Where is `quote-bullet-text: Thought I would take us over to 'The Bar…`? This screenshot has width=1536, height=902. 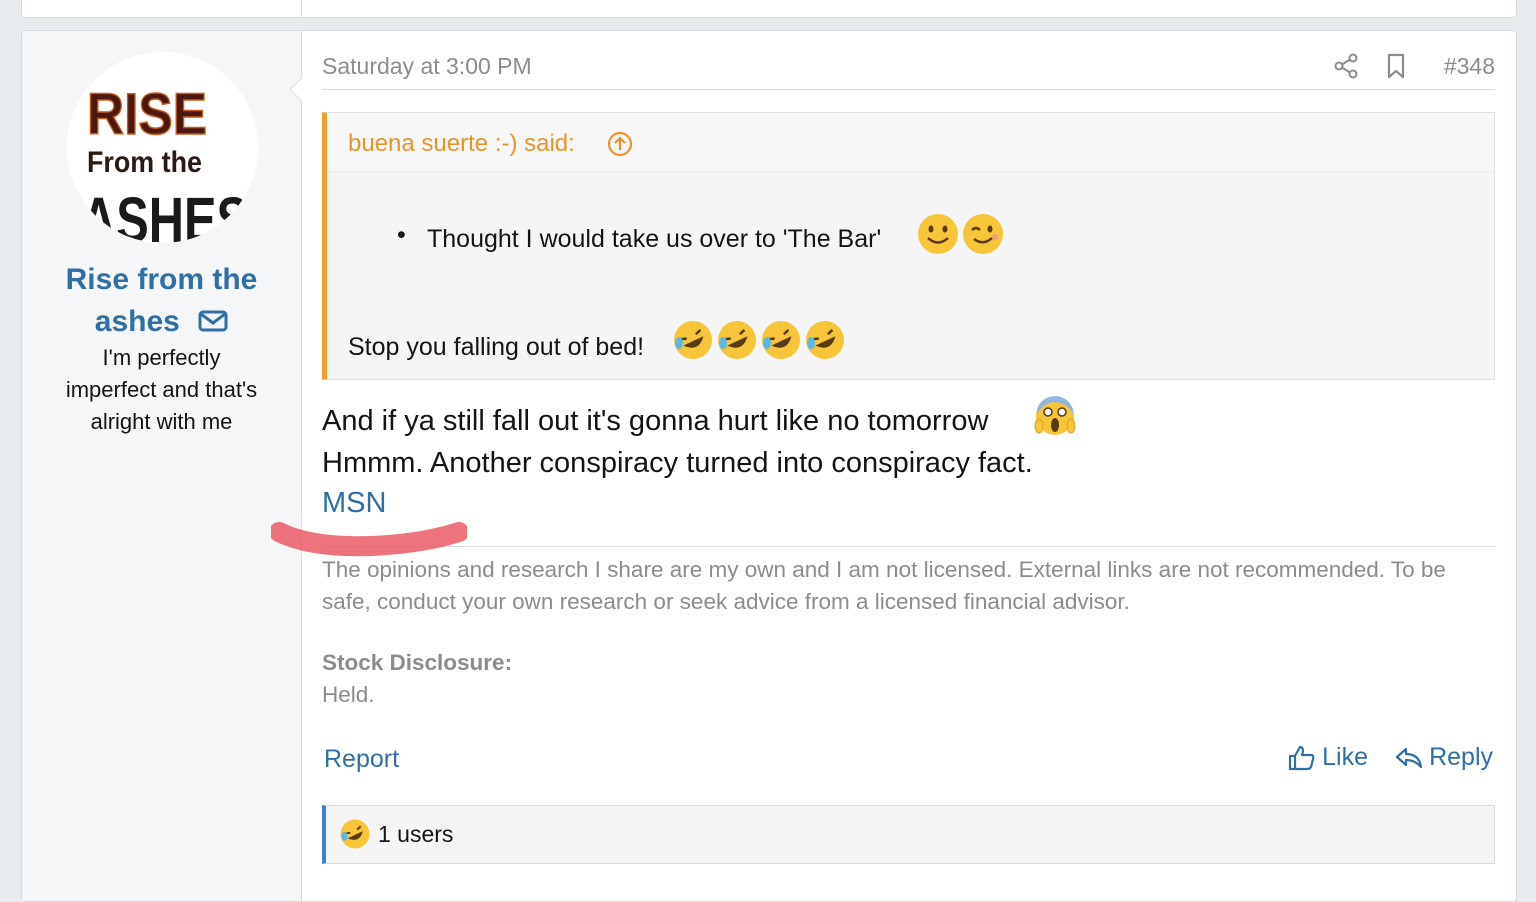 quote-bullet-text: Thought I would take us over to 'The Bar… is located at coordinates (654, 239).